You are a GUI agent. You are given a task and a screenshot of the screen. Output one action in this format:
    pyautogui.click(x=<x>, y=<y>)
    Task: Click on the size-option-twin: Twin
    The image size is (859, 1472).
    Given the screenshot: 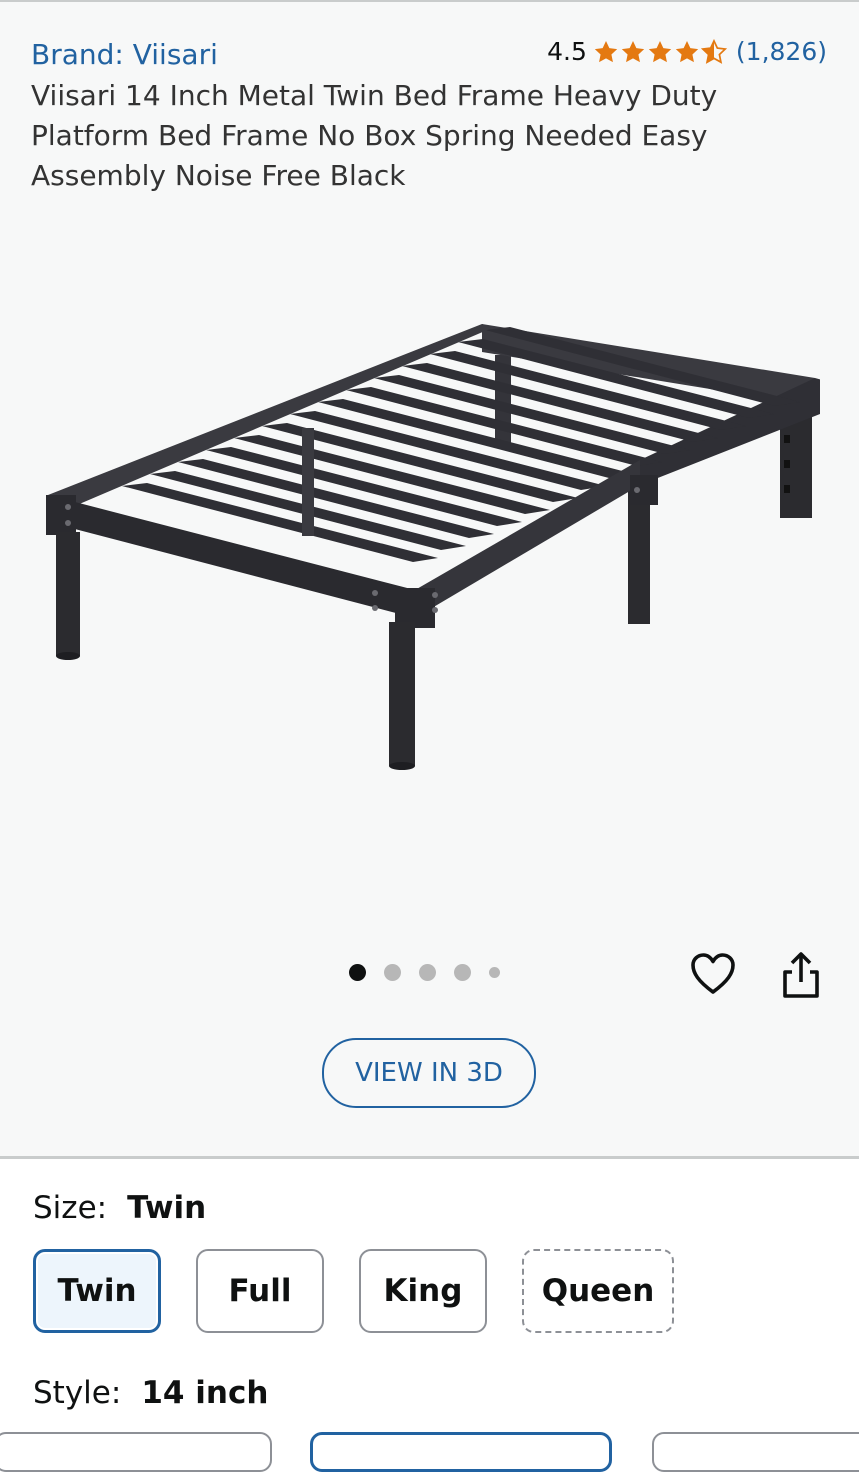 What is the action you would take?
    pyautogui.click(x=97, y=1291)
    